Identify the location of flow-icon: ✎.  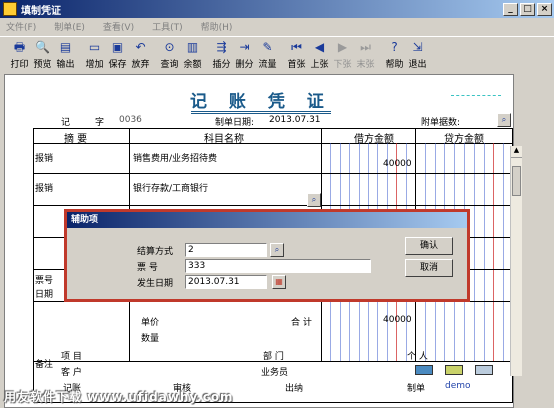
(267, 47).